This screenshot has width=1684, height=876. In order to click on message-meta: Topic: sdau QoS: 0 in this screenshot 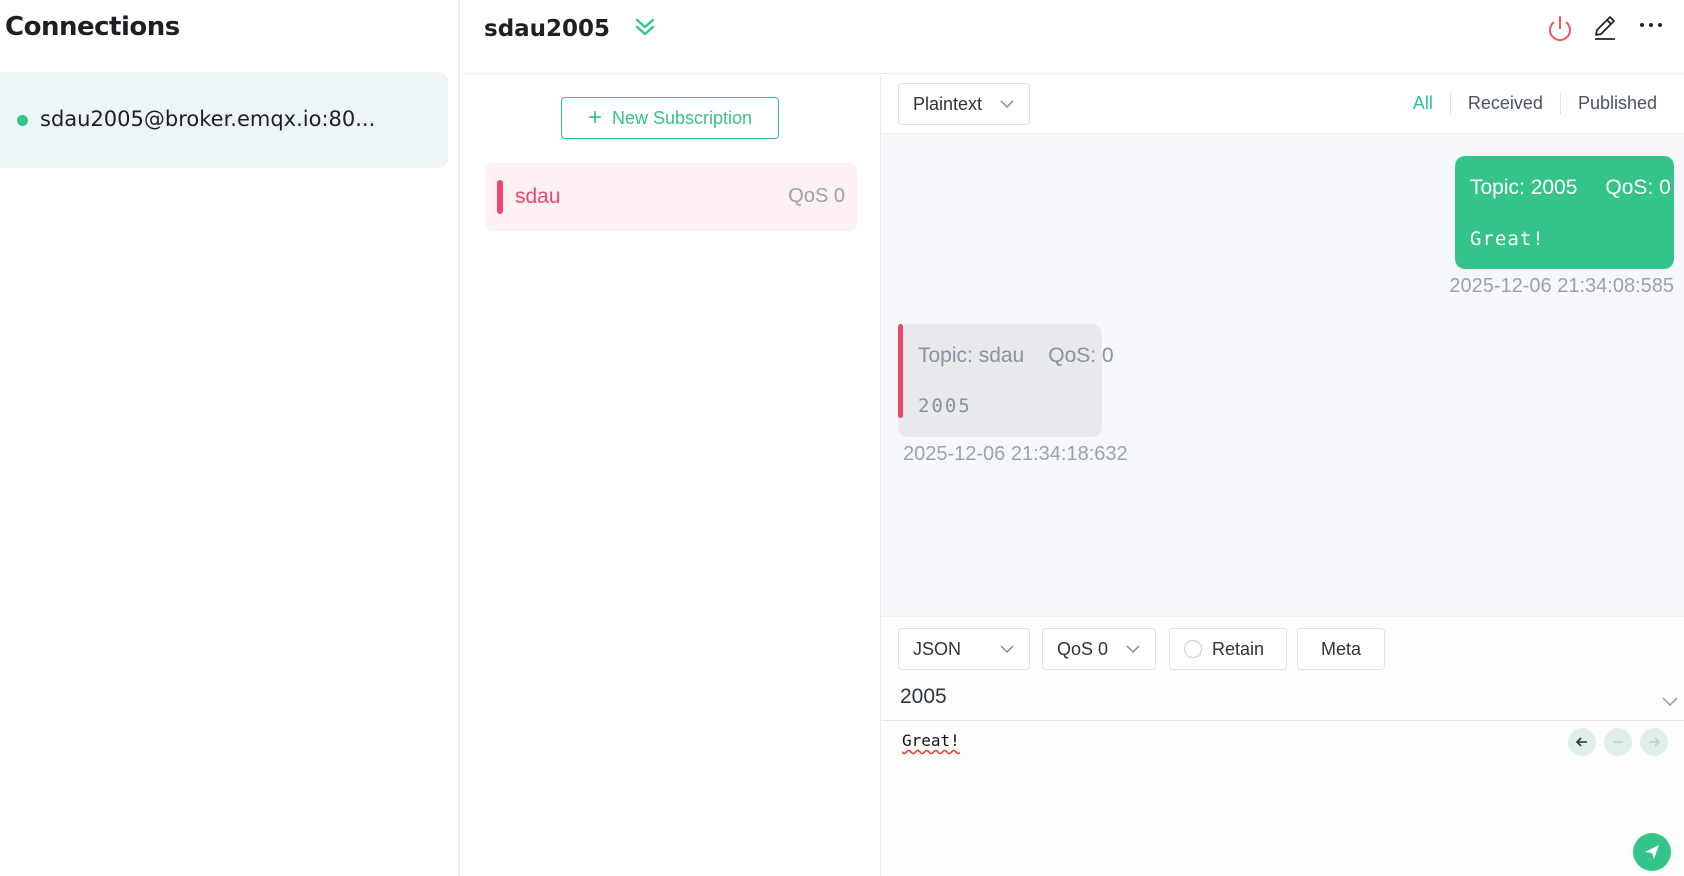, I will do `click(1016, 356)`.